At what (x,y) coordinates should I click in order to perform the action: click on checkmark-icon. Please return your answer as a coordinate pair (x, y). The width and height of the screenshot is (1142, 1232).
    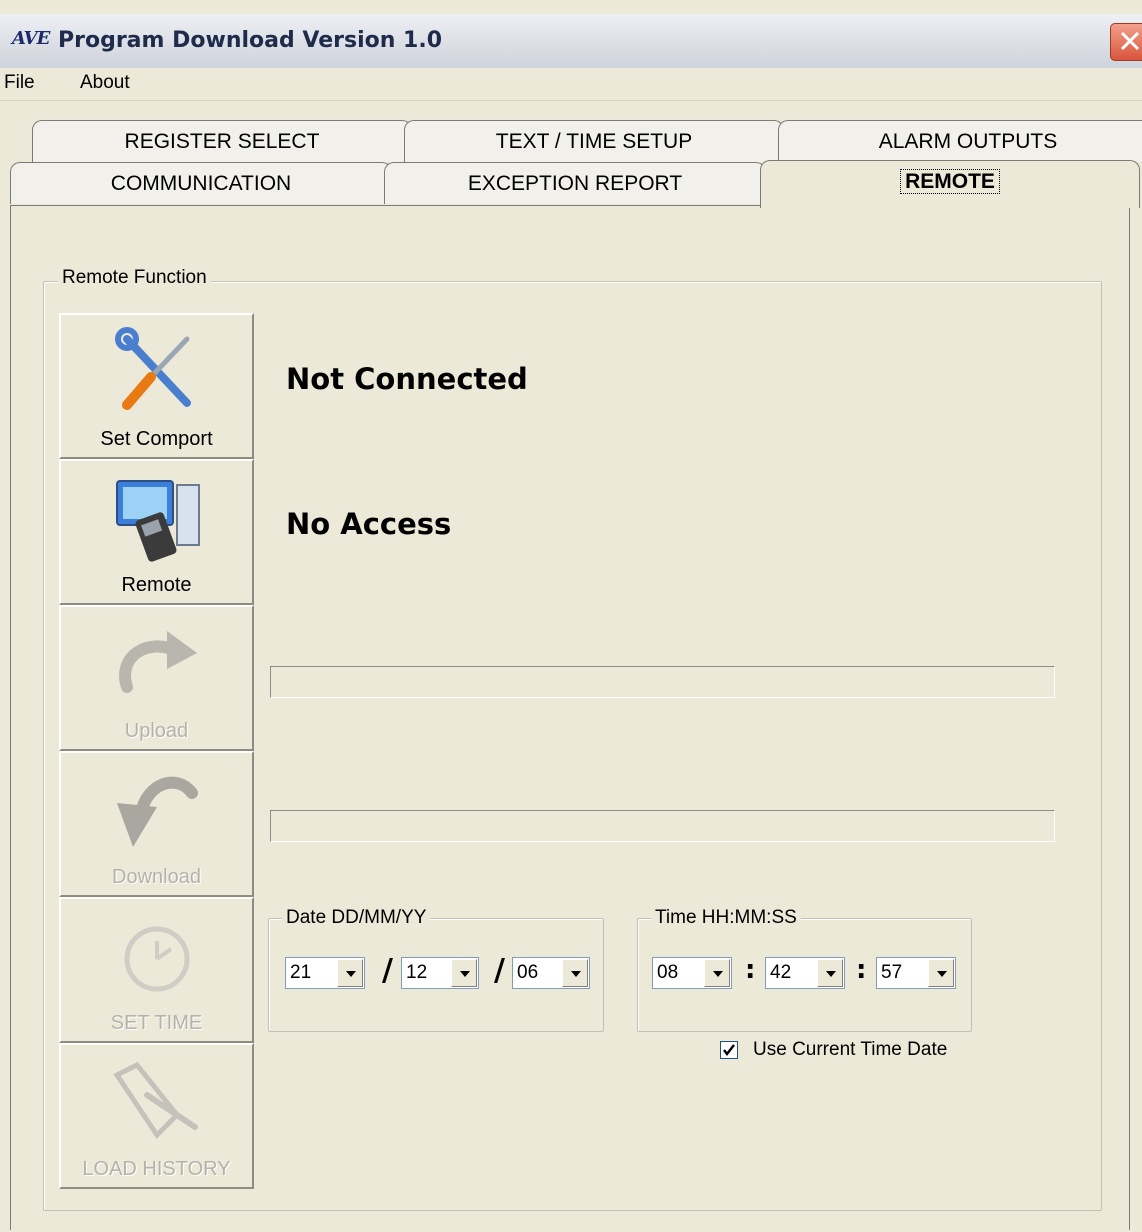
    Looking at the image, I should click on (729, 1050).